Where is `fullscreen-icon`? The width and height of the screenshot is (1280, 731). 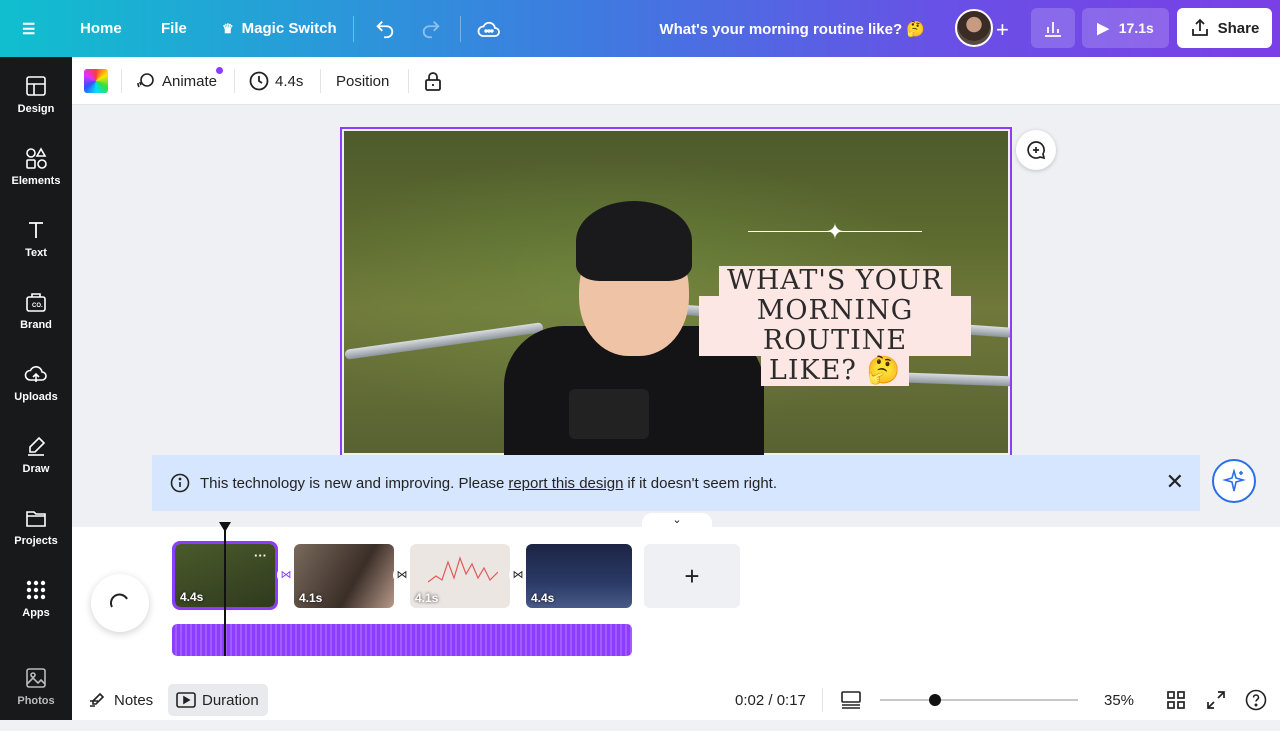
fullscreen-icon is located at coordinates (1216, 700).